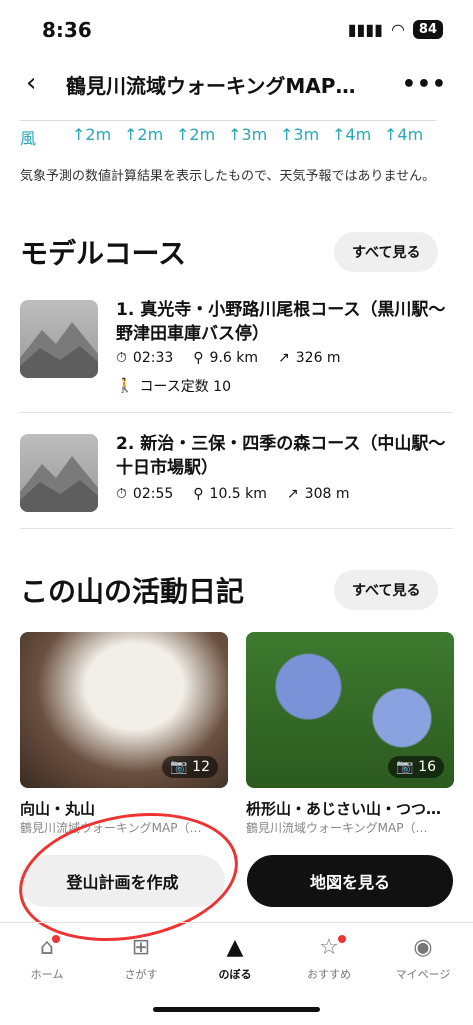  I want to click on forecast-note: 気象予測の数値計算結果を表示したもので、天気予報ではありません。, so click(228, 176).